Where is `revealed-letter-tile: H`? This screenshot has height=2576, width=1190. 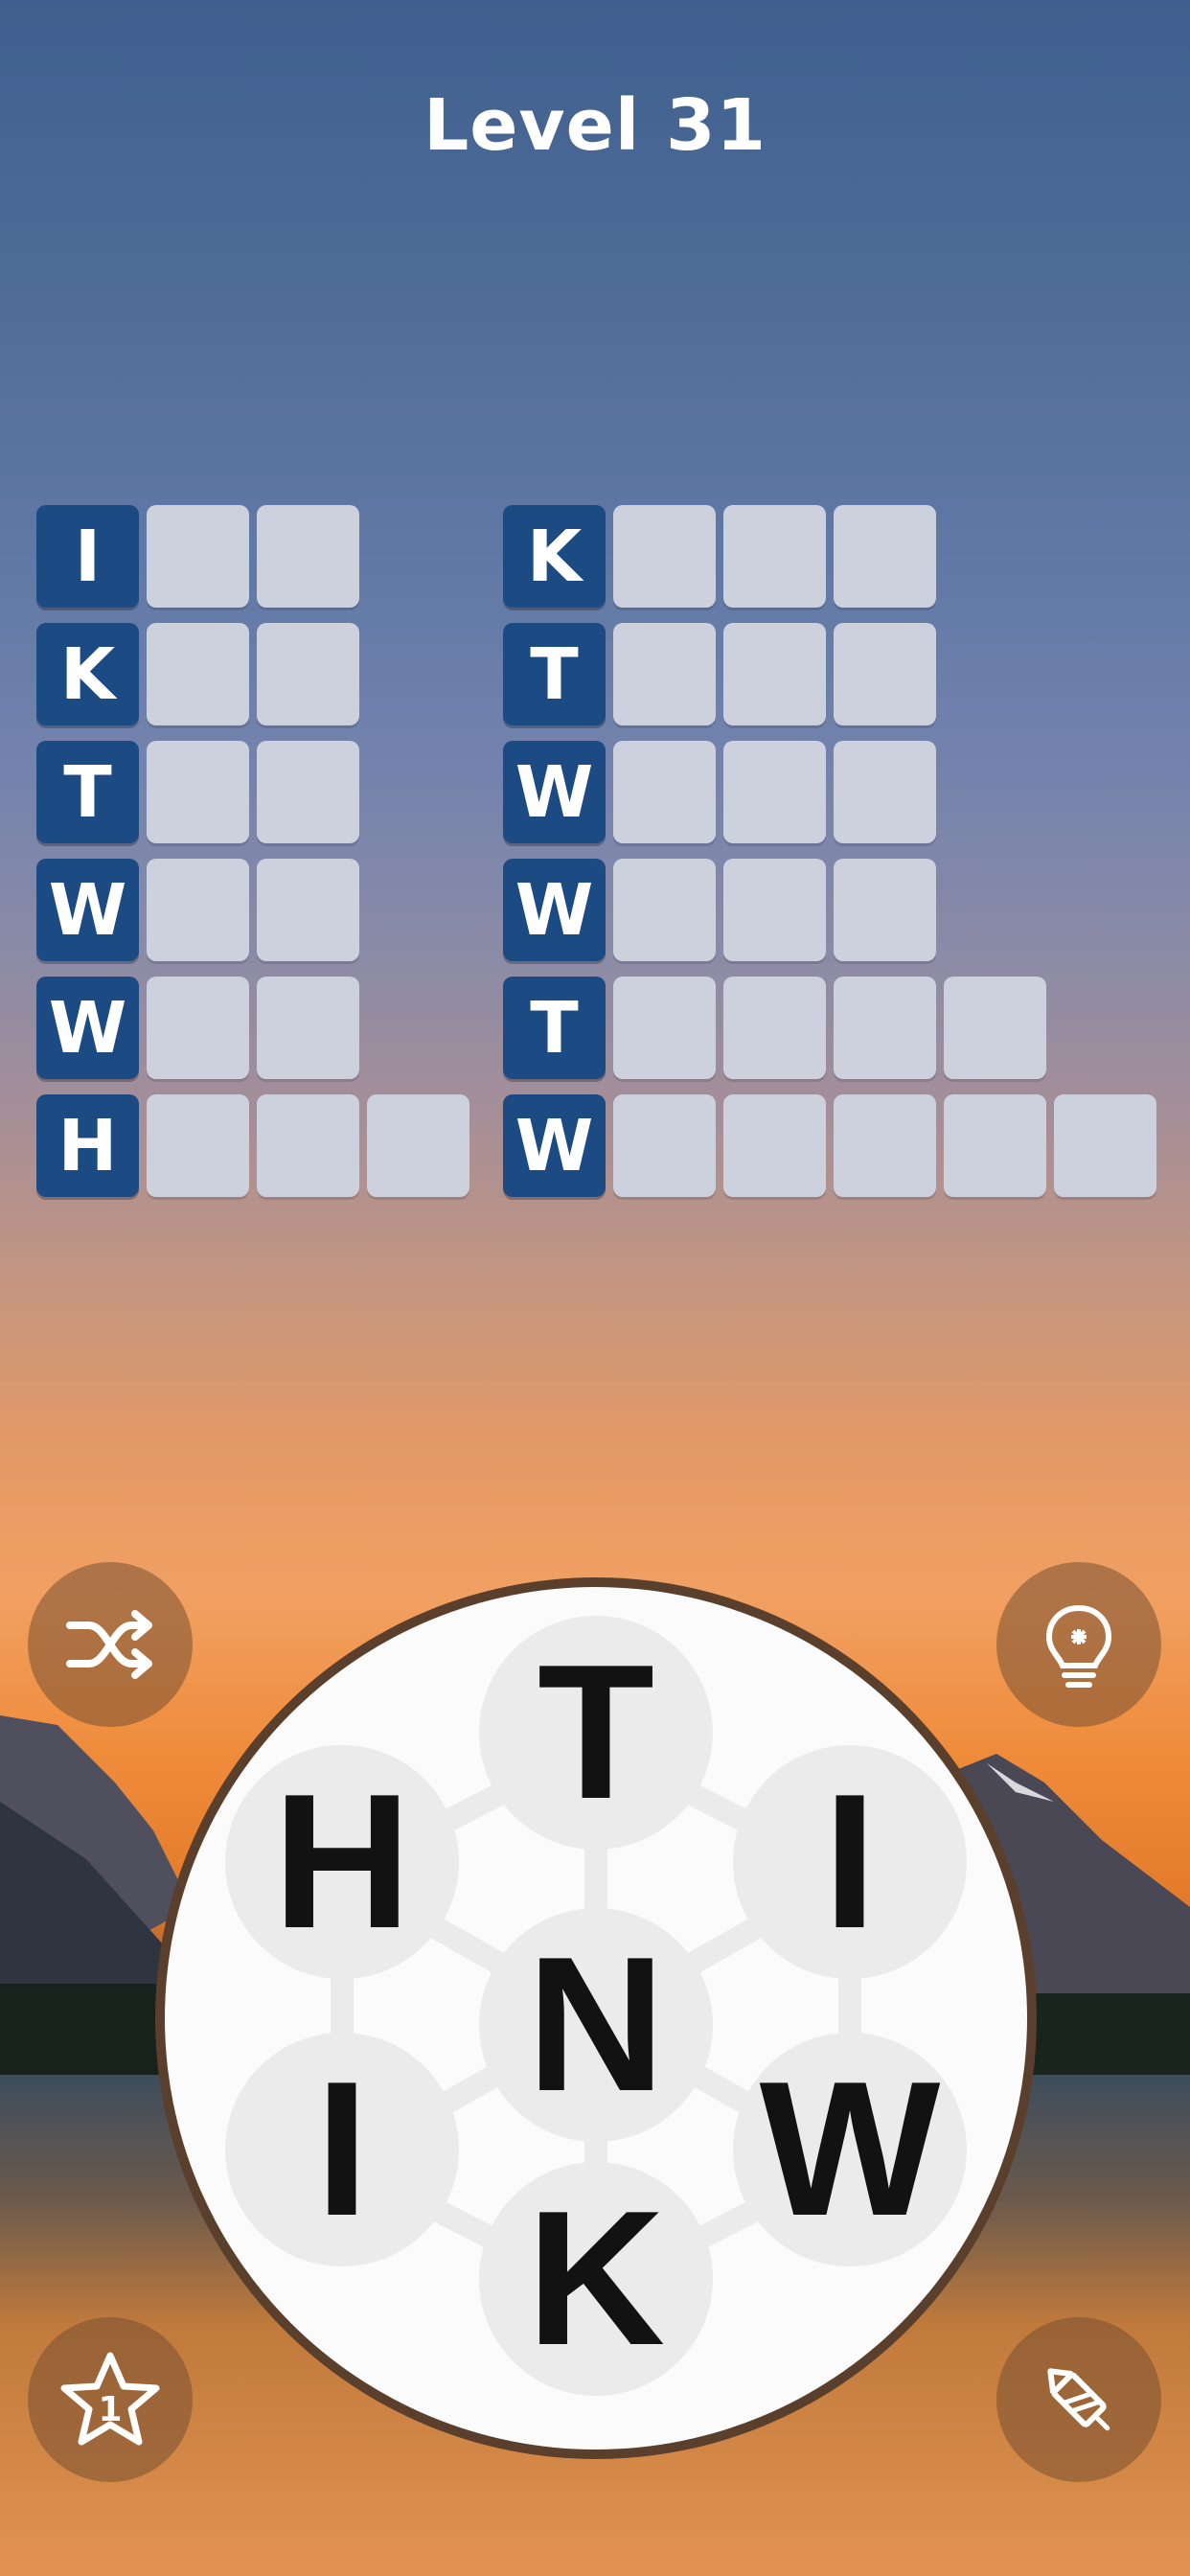 revealed-letter-tile: H is located at coordinates (88, 1145).